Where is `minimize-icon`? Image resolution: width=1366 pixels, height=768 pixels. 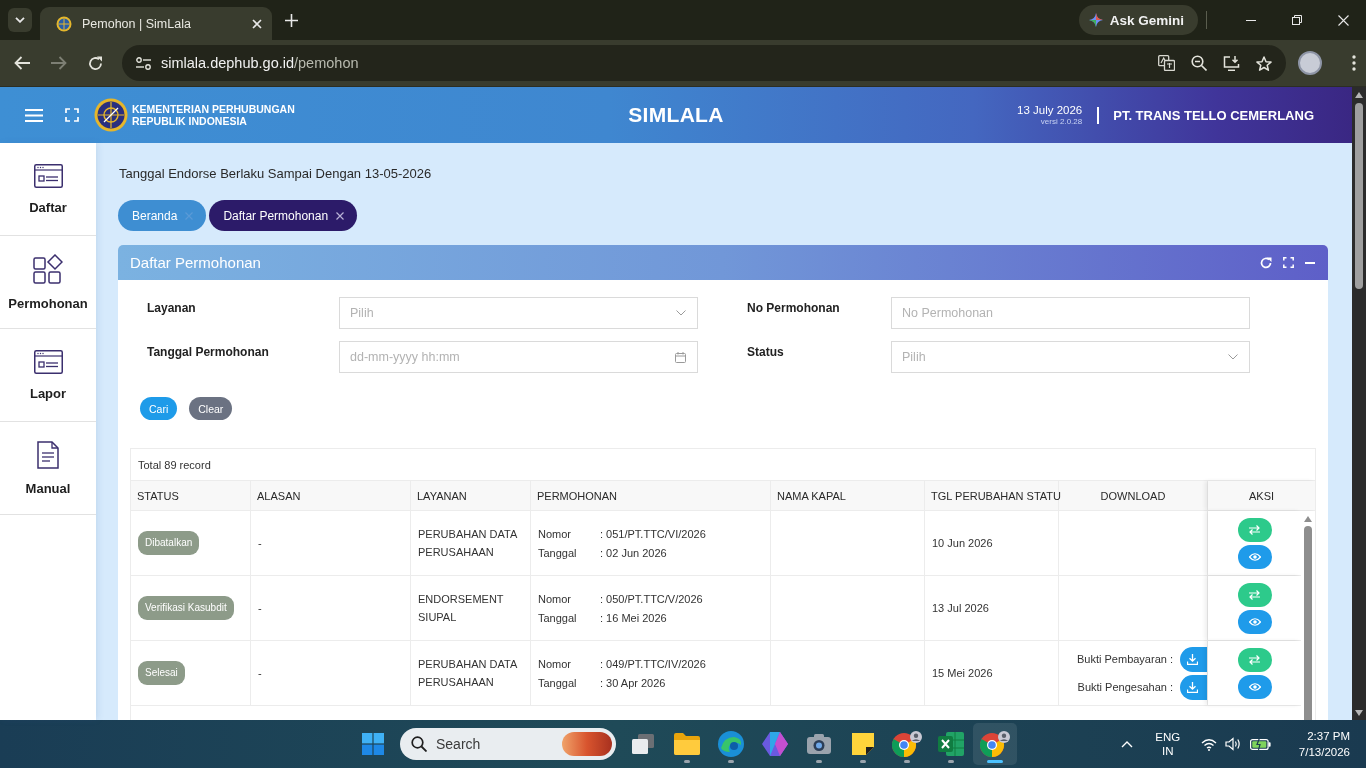
minimize-icon is located at coordinates (1251, 20).